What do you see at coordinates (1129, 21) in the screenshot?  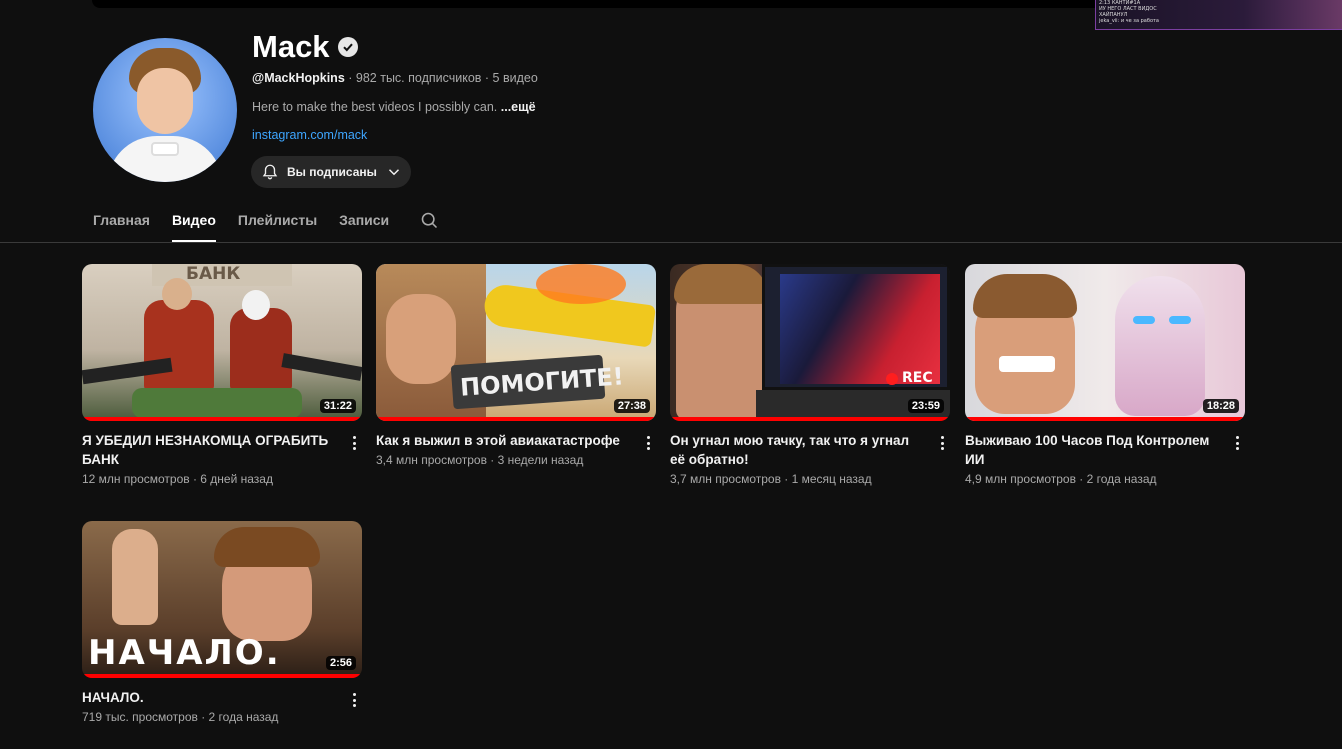 I see `chat-line: jeka_vii: и че за работа` at bounding box center [1129, 21].